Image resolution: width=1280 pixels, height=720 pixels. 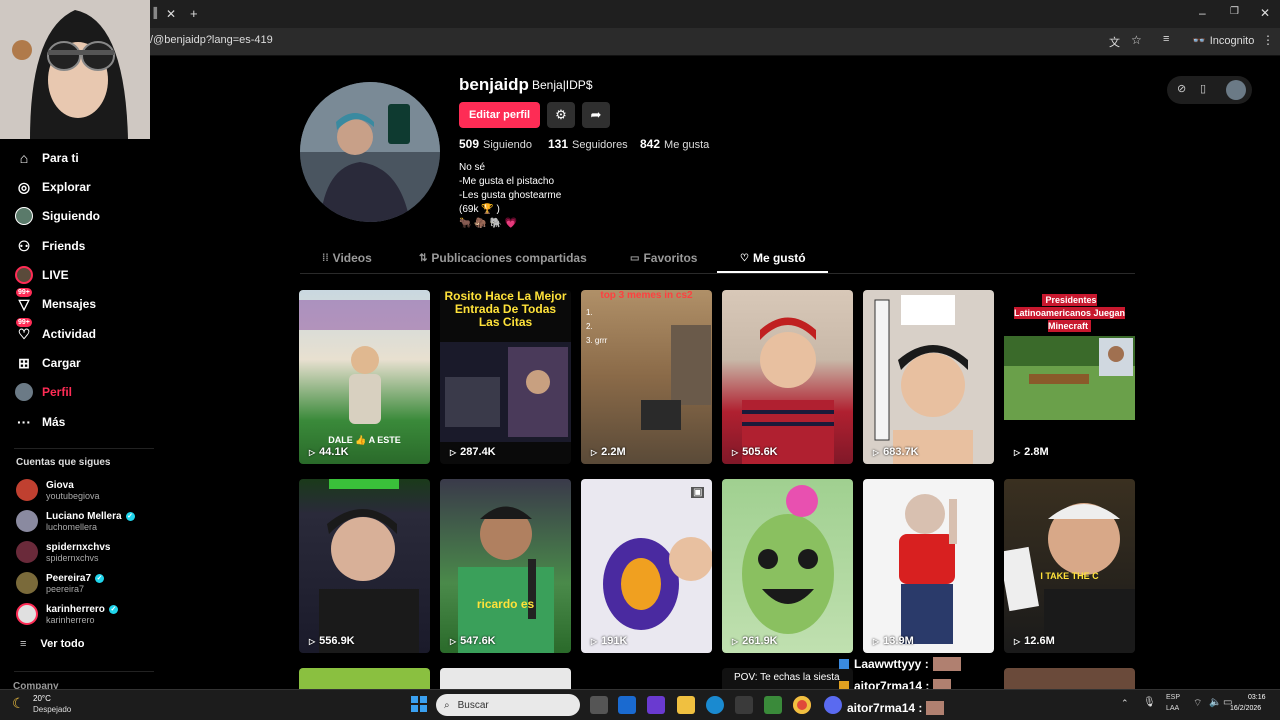 I want to click on video-card: top 3 memes in cs2 1. 2. 3. grrr ▷ 2.2M, so click(x=646, y=377).